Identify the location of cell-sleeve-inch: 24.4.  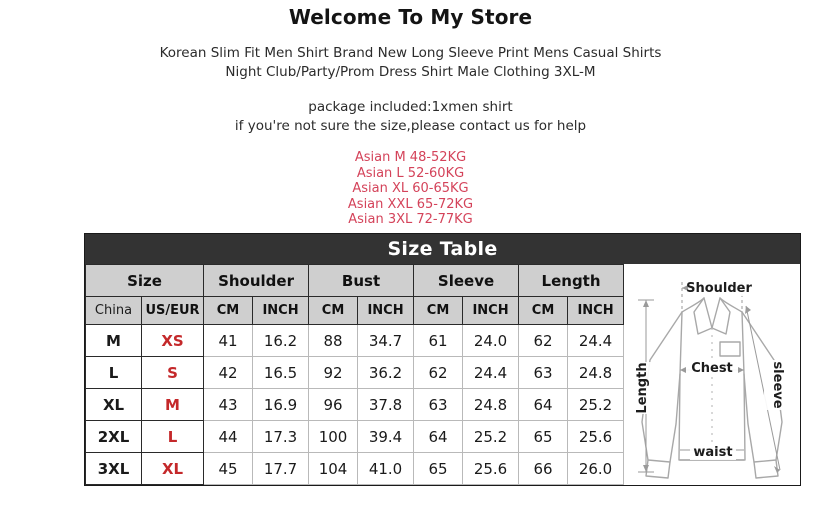
(491, 372).